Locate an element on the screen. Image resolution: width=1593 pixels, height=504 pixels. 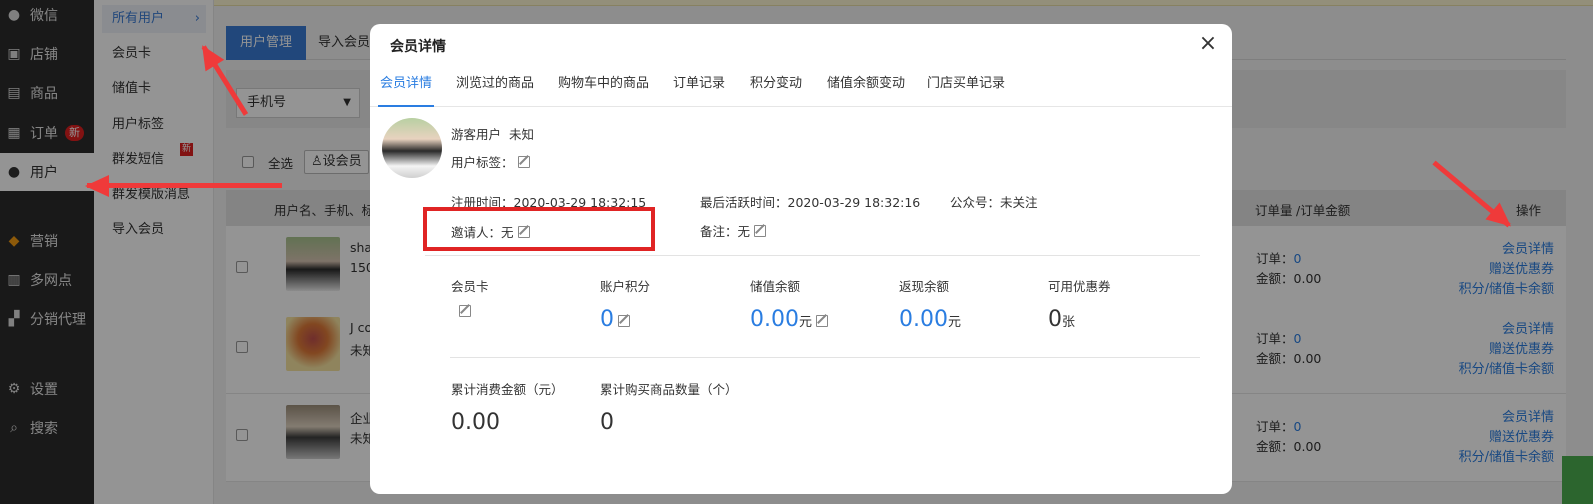
total-spent-value: 0.00 is located at coordinates (475, 422).